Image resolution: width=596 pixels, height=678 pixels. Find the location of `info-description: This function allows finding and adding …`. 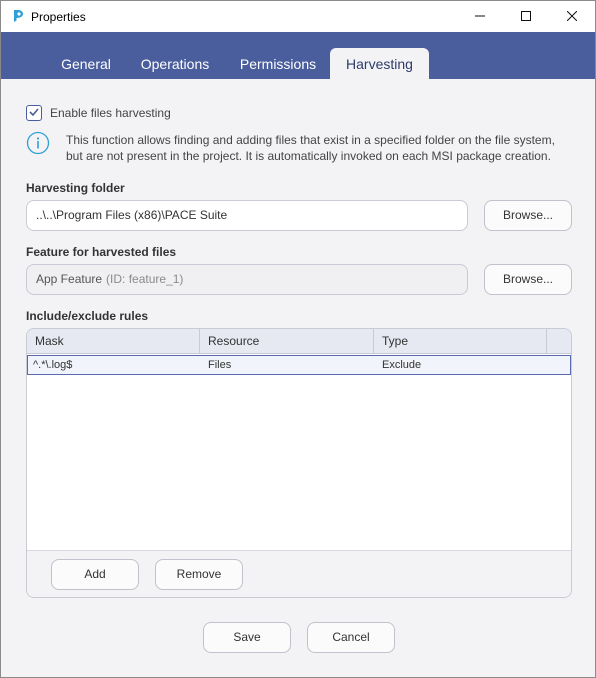

info-description: This function allows finding and adding … is located at coordinates (310, 148).